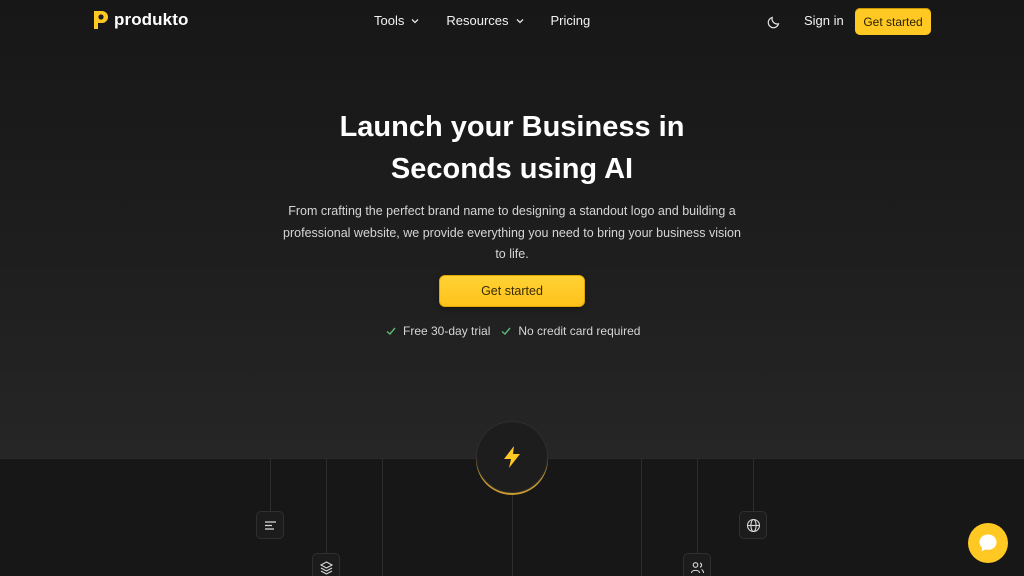  I want to click on hero-title-line1: Launch your Business in, so click(512, 127).